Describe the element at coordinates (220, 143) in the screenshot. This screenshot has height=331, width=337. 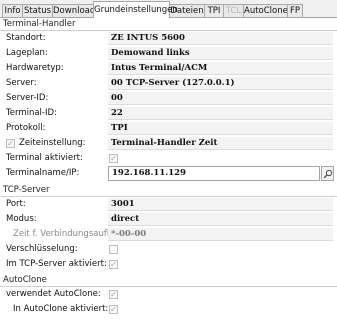
I see `zeiteinstellung-value: Terminal-Handler Zeit` at that location.